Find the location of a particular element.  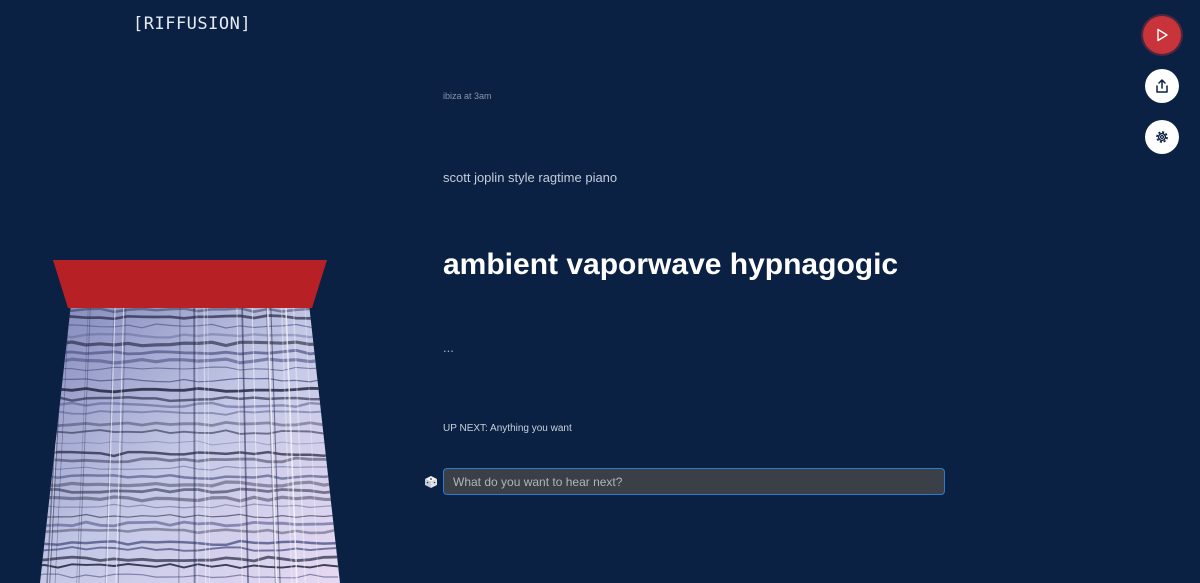

share-icon is located at coordinates (1162, 86).